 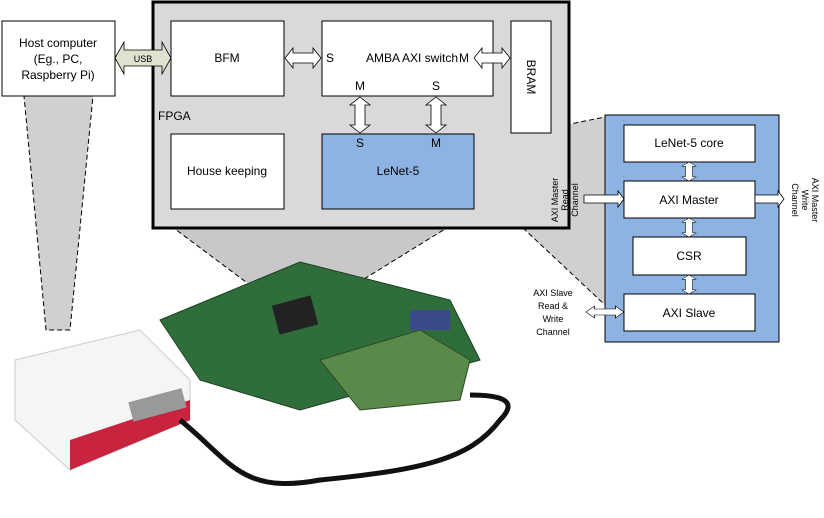 I want to click on read-channel-line-3: Channel, so click(x=575, y=200).